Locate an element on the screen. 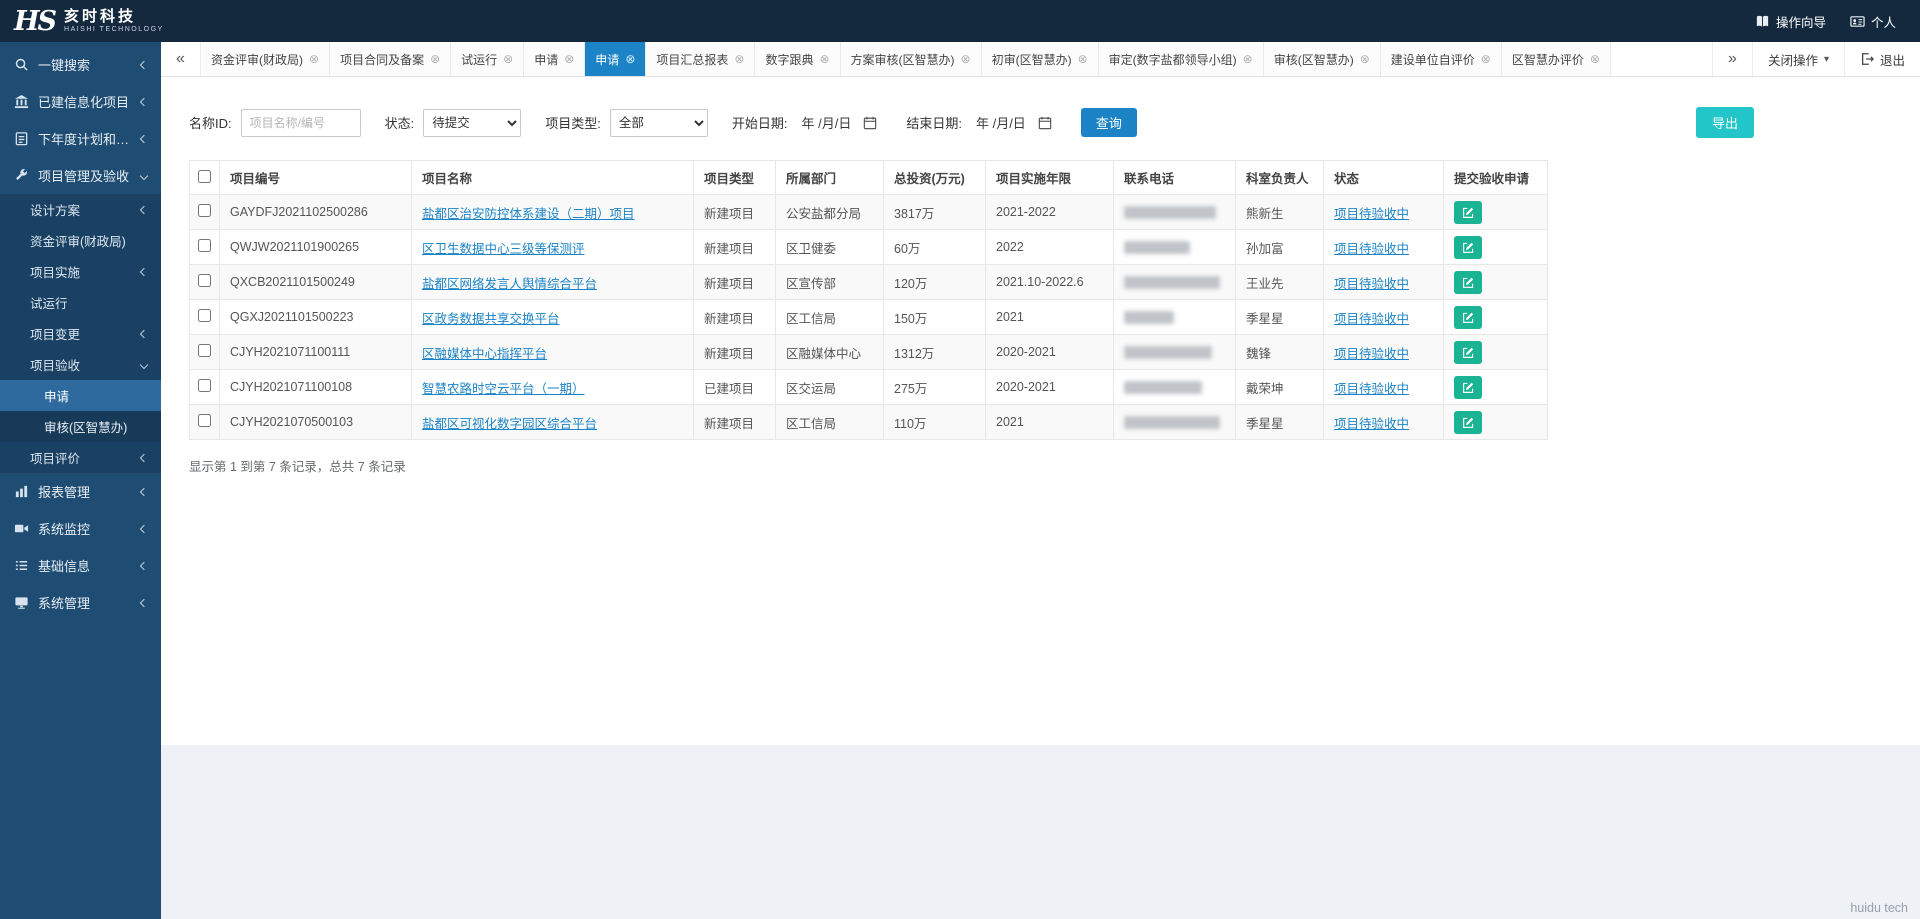 This screenshot has width=1920, height=919. tabs-scroll-right-button: » is located at coordinates (1731, 59).